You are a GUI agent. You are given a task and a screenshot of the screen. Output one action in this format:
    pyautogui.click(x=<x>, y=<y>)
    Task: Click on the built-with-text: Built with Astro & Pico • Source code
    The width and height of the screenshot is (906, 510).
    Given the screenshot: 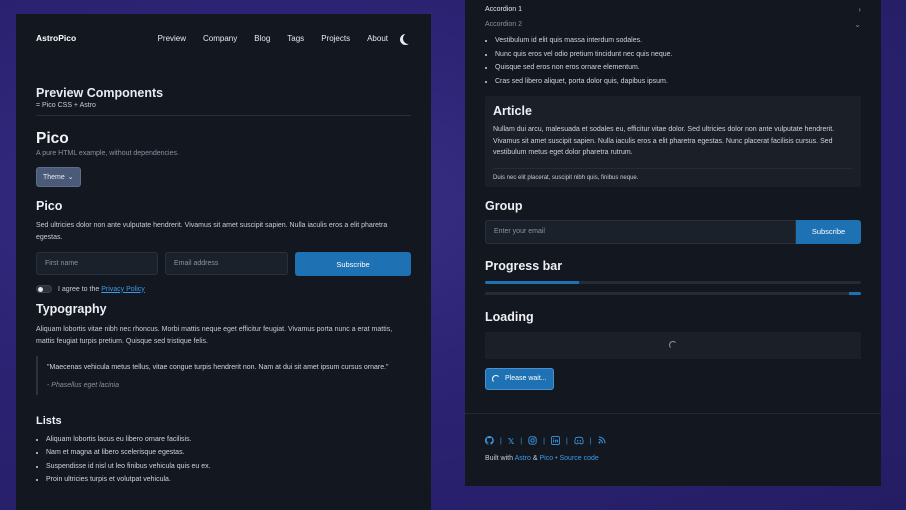 What is the action you would take?
    pyautogui.click(x=673, y=458)
    